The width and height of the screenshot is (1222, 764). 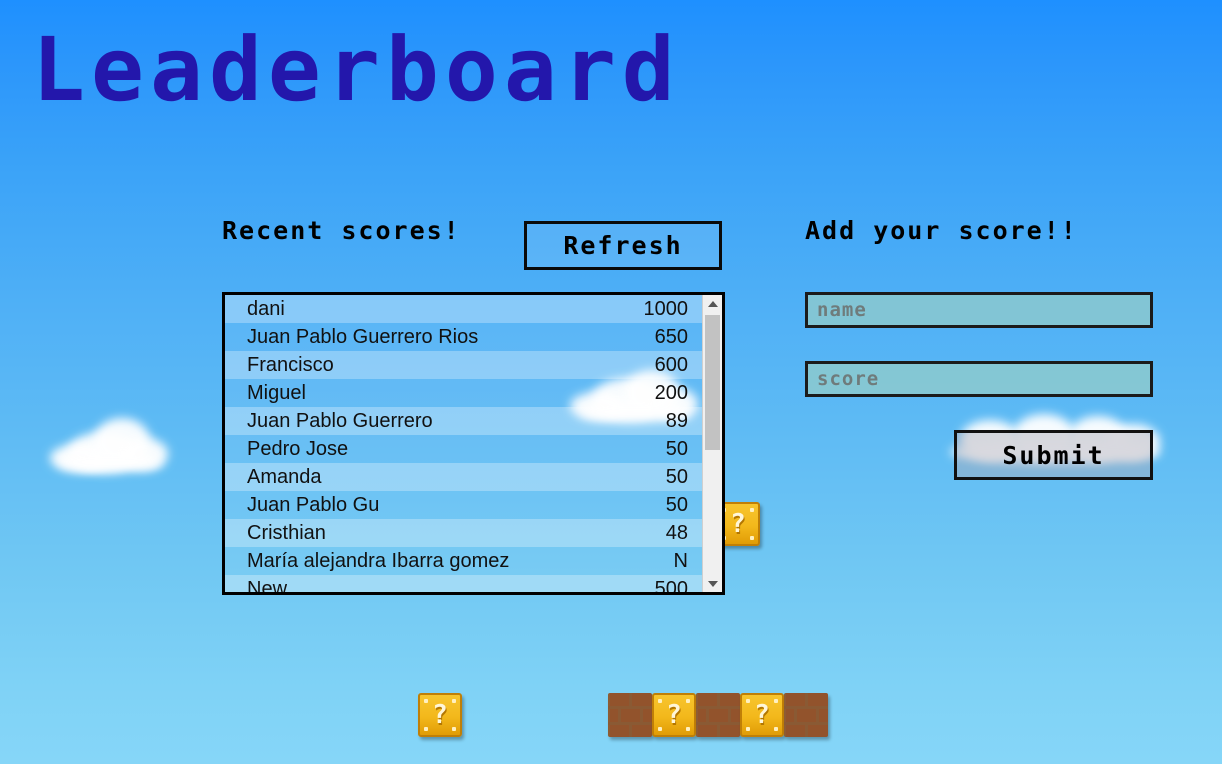 I want to click on triangle-up-icon, so click(x=712, y=303).